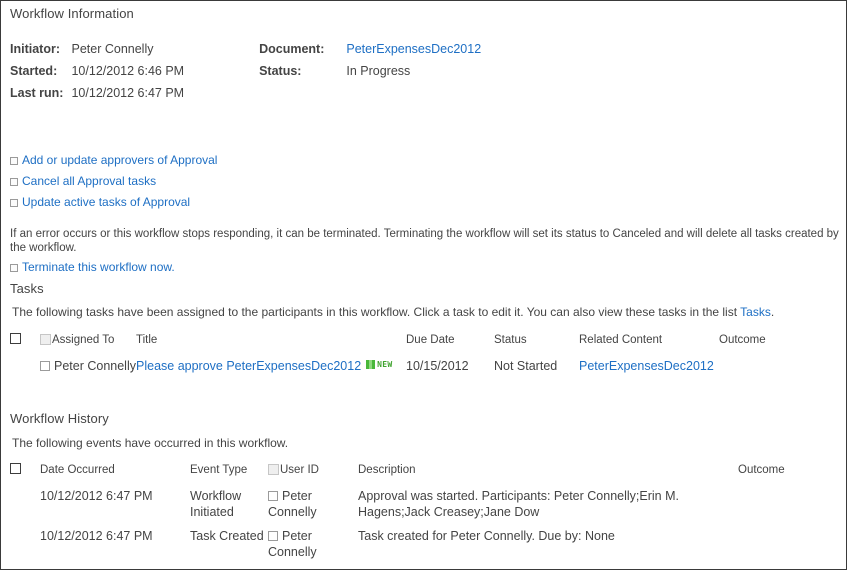  I want to click on tasks-col-status: Status, so click(510, 340).